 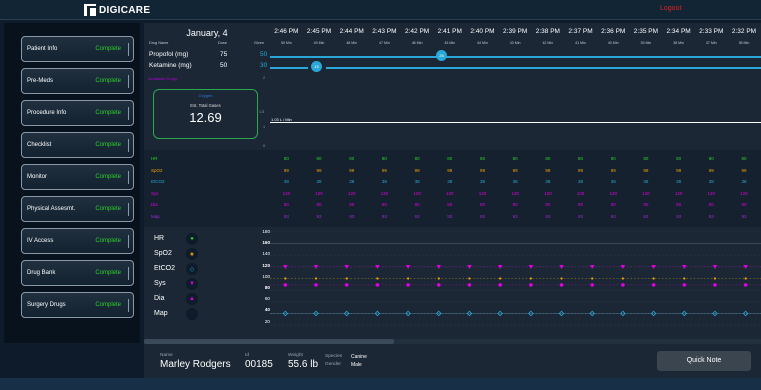 I want to click on drug-dose: 75, so click(x=224, y=54).